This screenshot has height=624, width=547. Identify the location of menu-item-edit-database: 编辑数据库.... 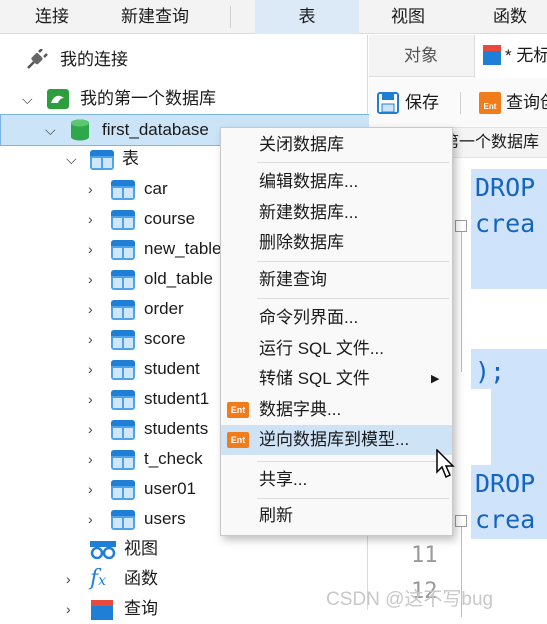
(336, 182).